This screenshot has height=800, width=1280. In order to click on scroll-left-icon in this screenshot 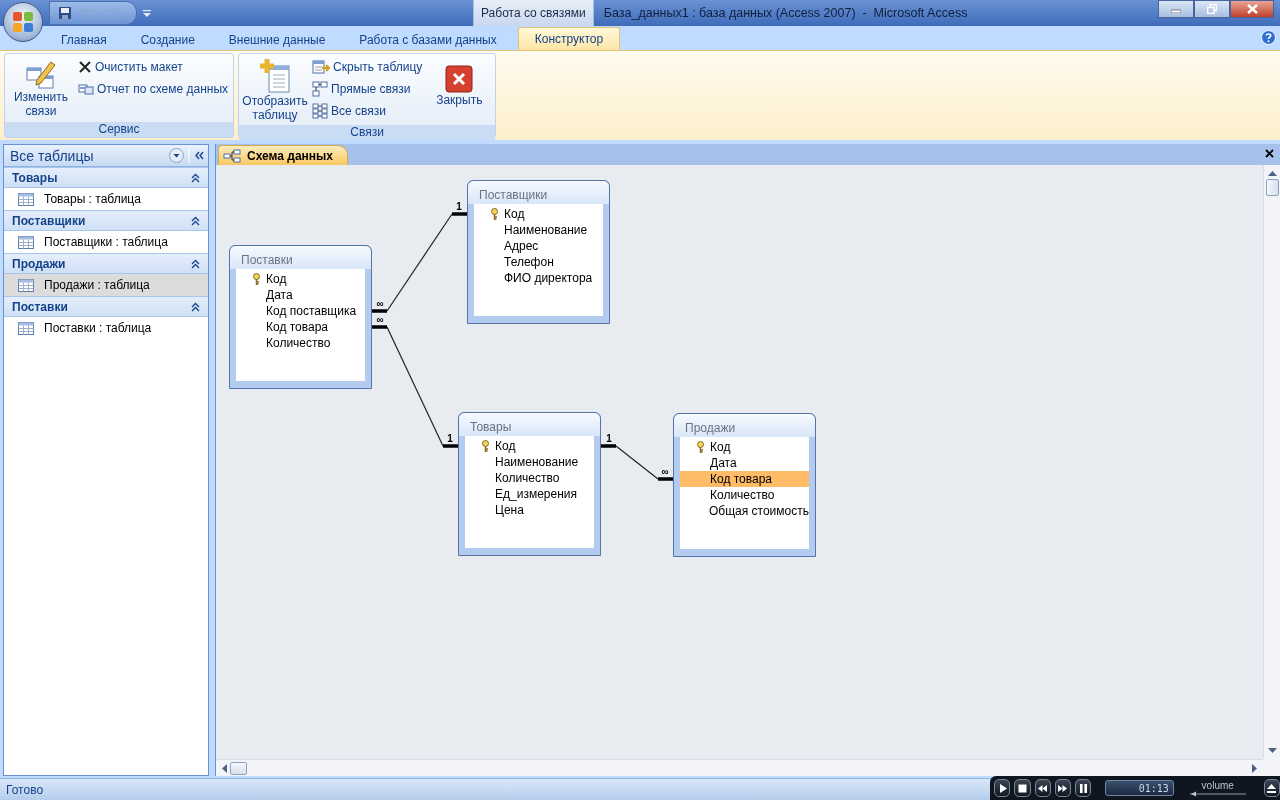, I will do `click(224, 768)`.